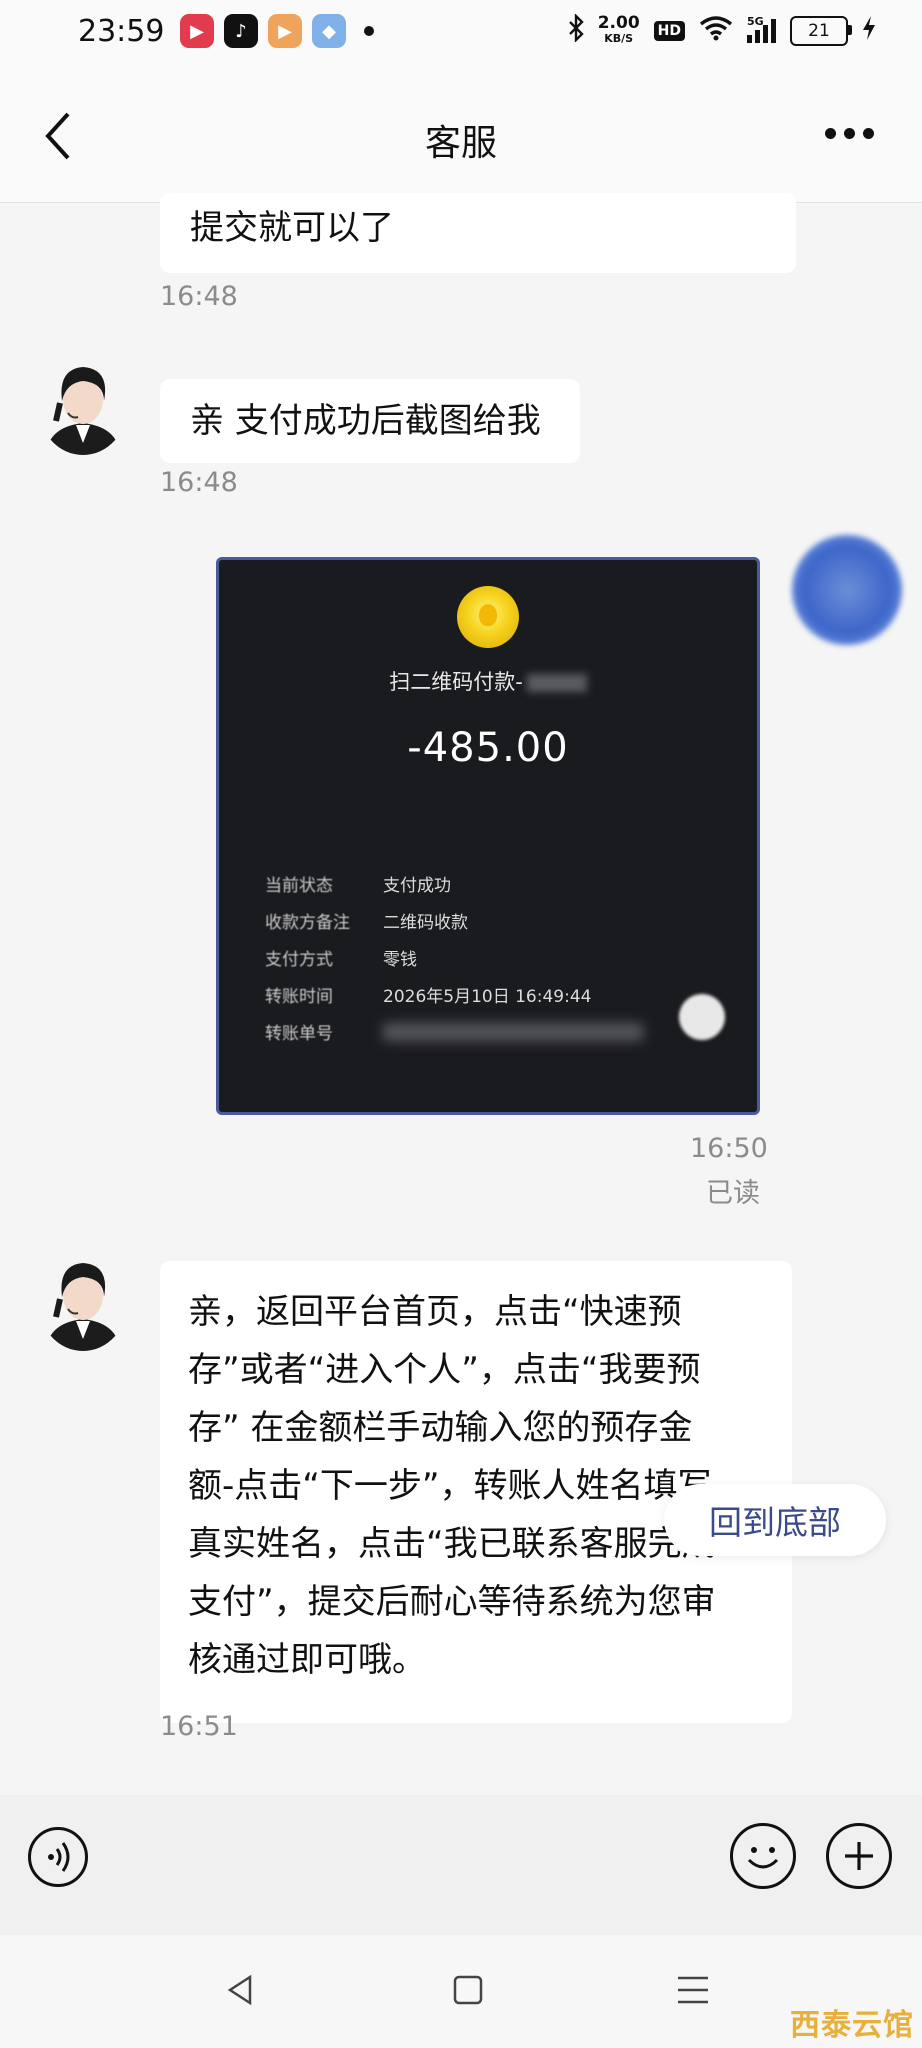 This screenshot has width=922, height=2048. I want to click on receipt-row-value: 支付成功, so click(417, 886).